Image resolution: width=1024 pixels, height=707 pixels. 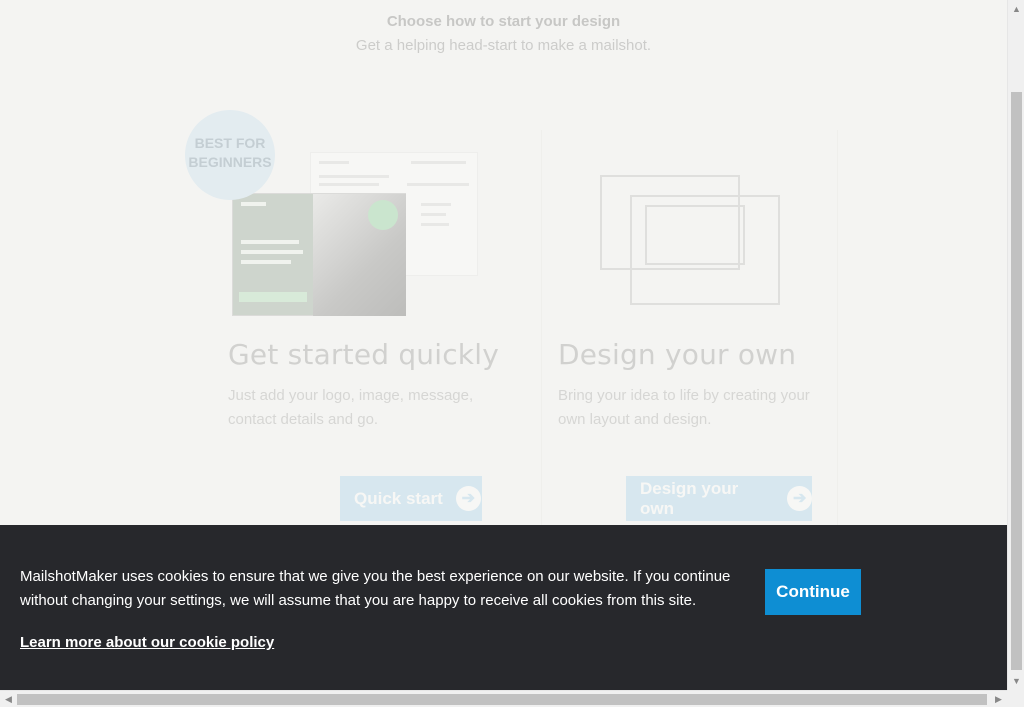 What do you see at coordinates (273, 297) in the screenshot?
I see `cta-bar` at bounding box center [273, 297].